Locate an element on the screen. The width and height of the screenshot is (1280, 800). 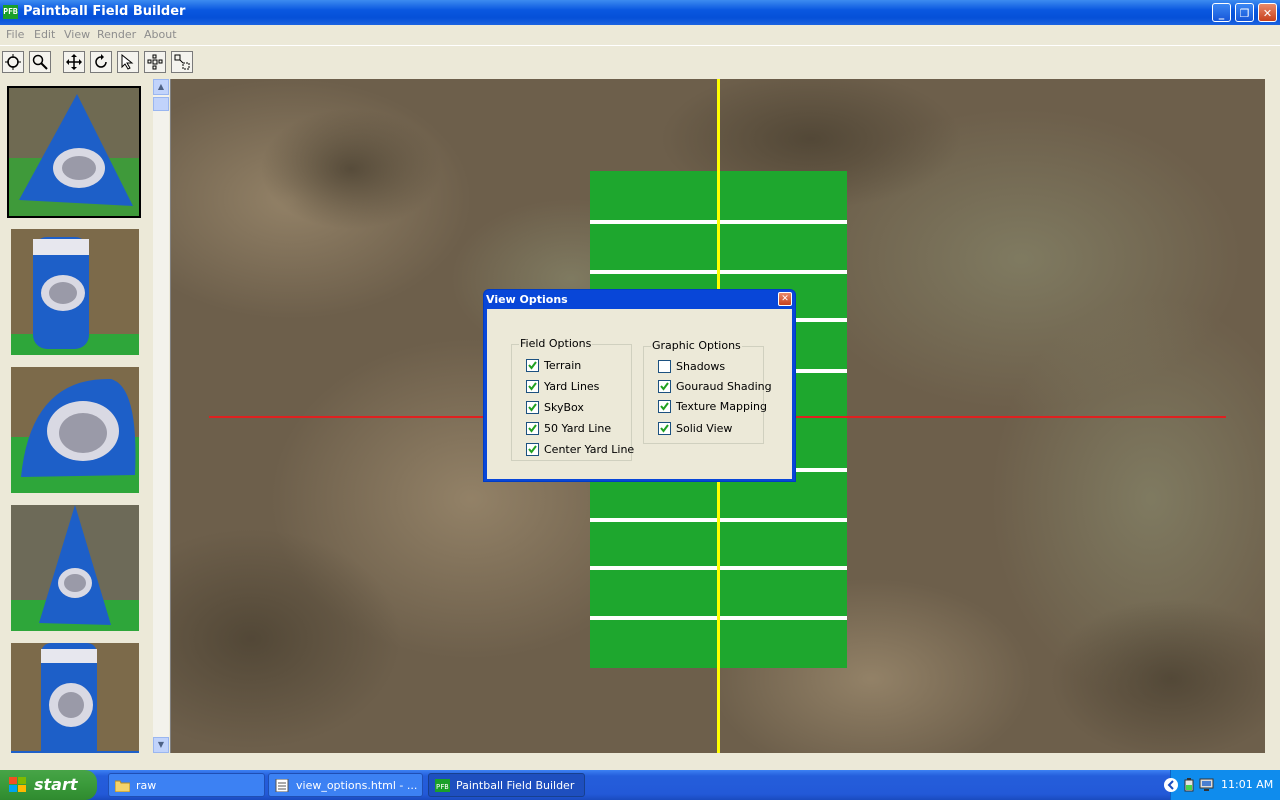
task-raw: raw is located at coordinates (186, 785).